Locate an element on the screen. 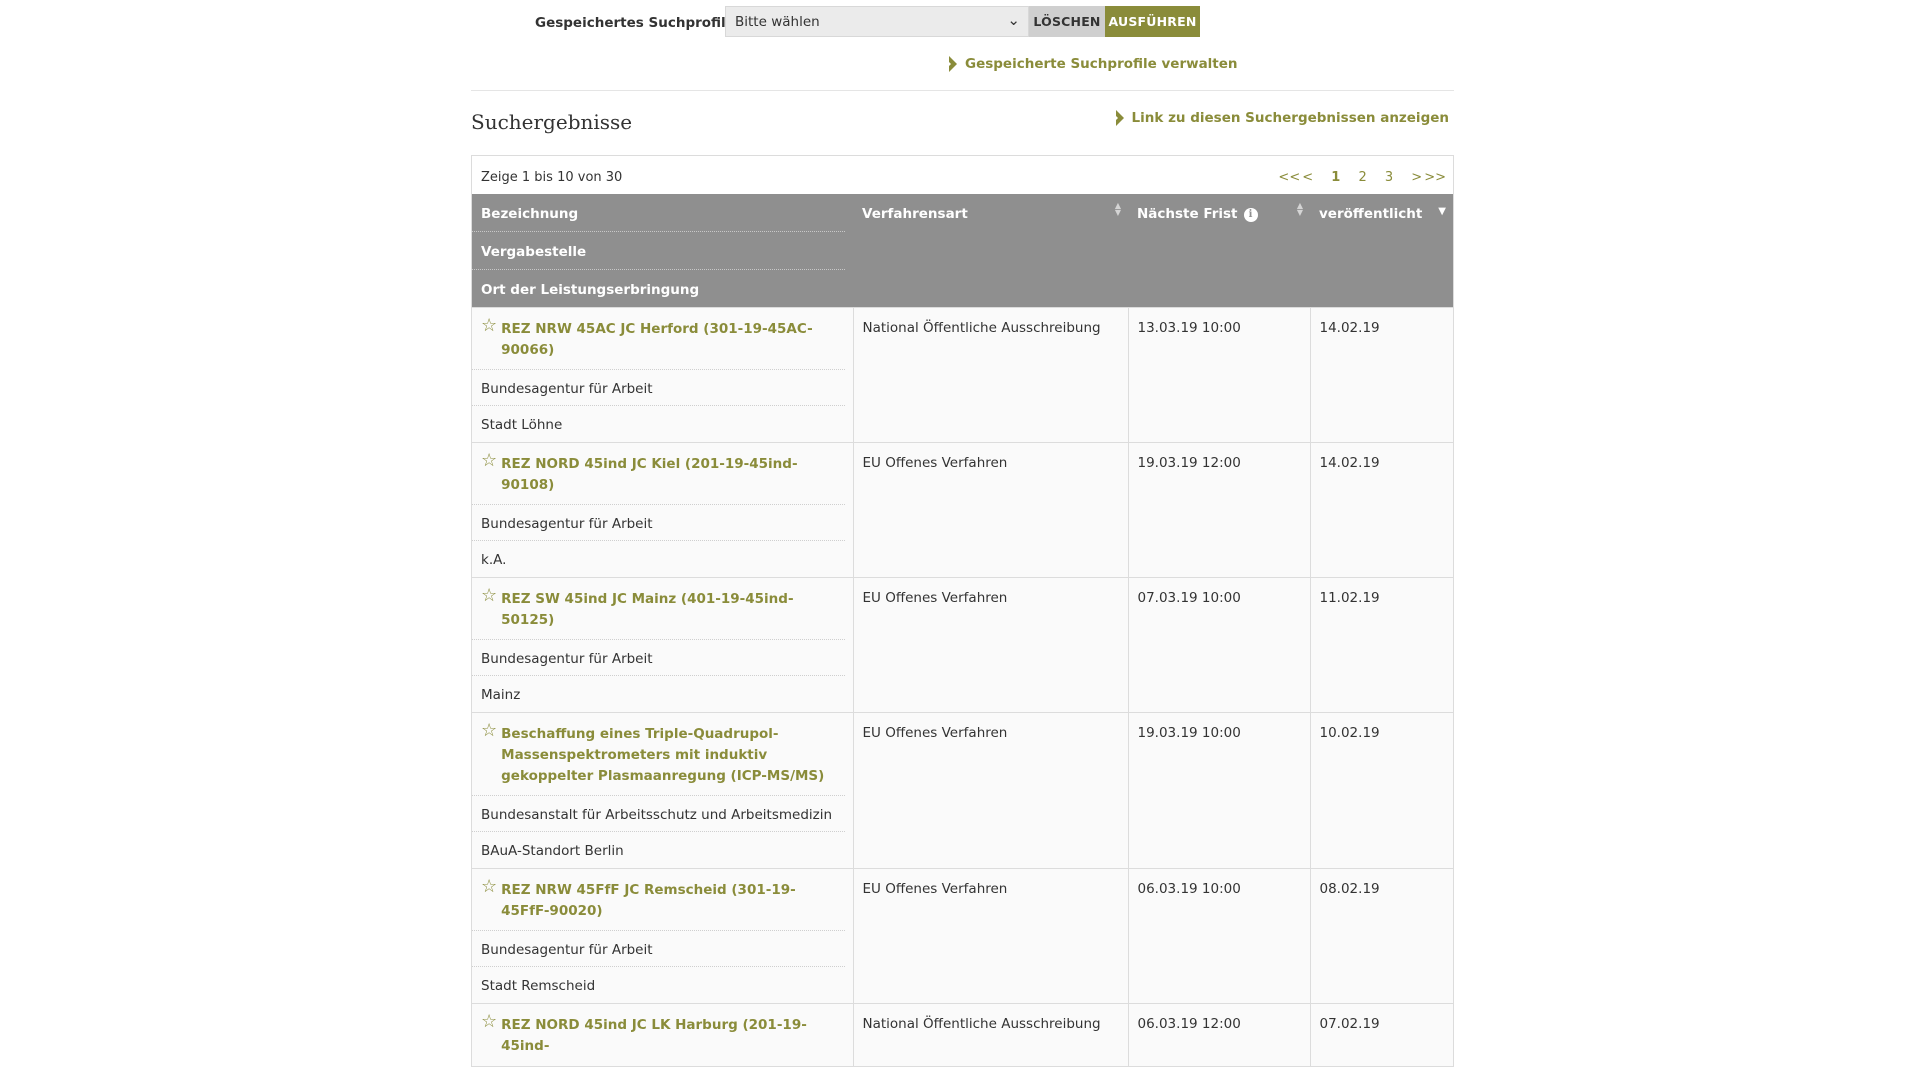 This screenshot has width=1920, height=1067. saved-profile-label: Gespeichertes Suchprofil is located at coordinates (630, 23).